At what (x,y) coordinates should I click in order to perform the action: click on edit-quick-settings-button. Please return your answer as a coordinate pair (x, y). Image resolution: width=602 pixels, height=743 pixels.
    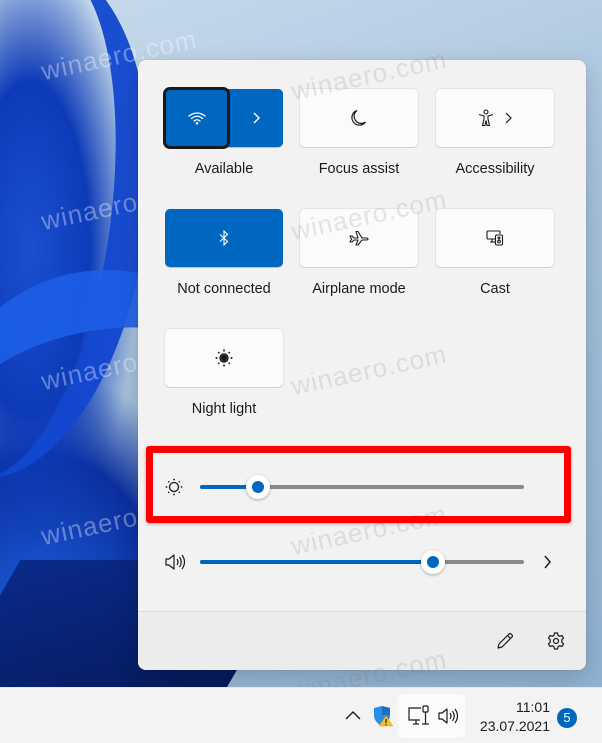
    Looking at the image, I should click on (505, 641).